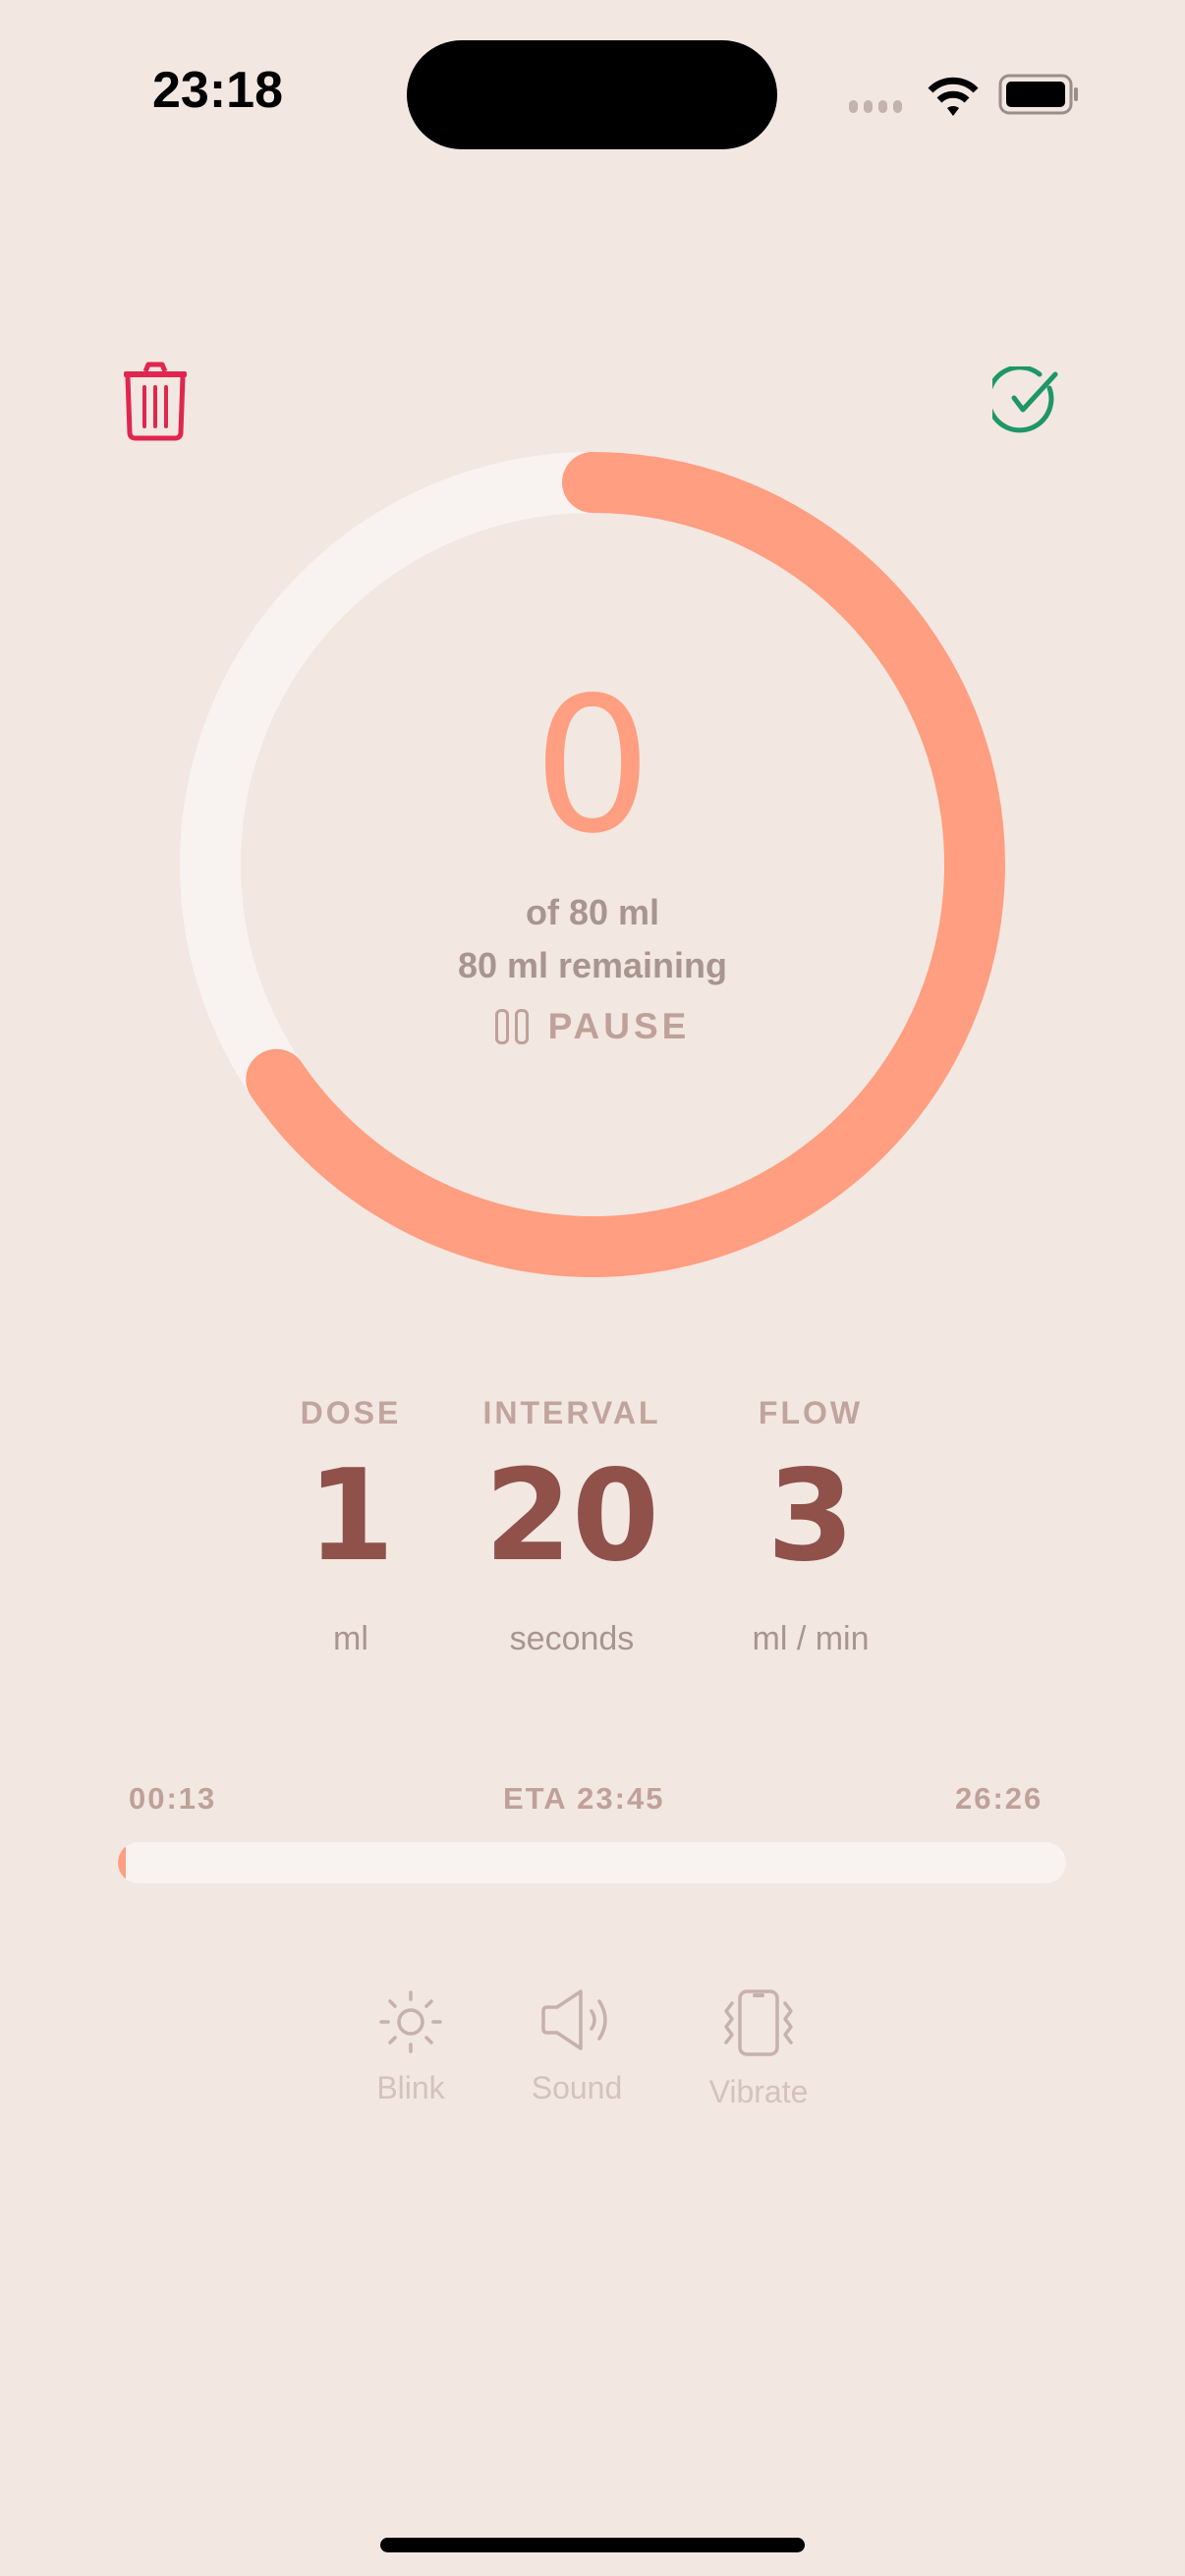 The image size is (1185, 2576). Describe the element at coordinates (619, 1026) in the screenshot. I see `pause-label: PAUSE` at that location.